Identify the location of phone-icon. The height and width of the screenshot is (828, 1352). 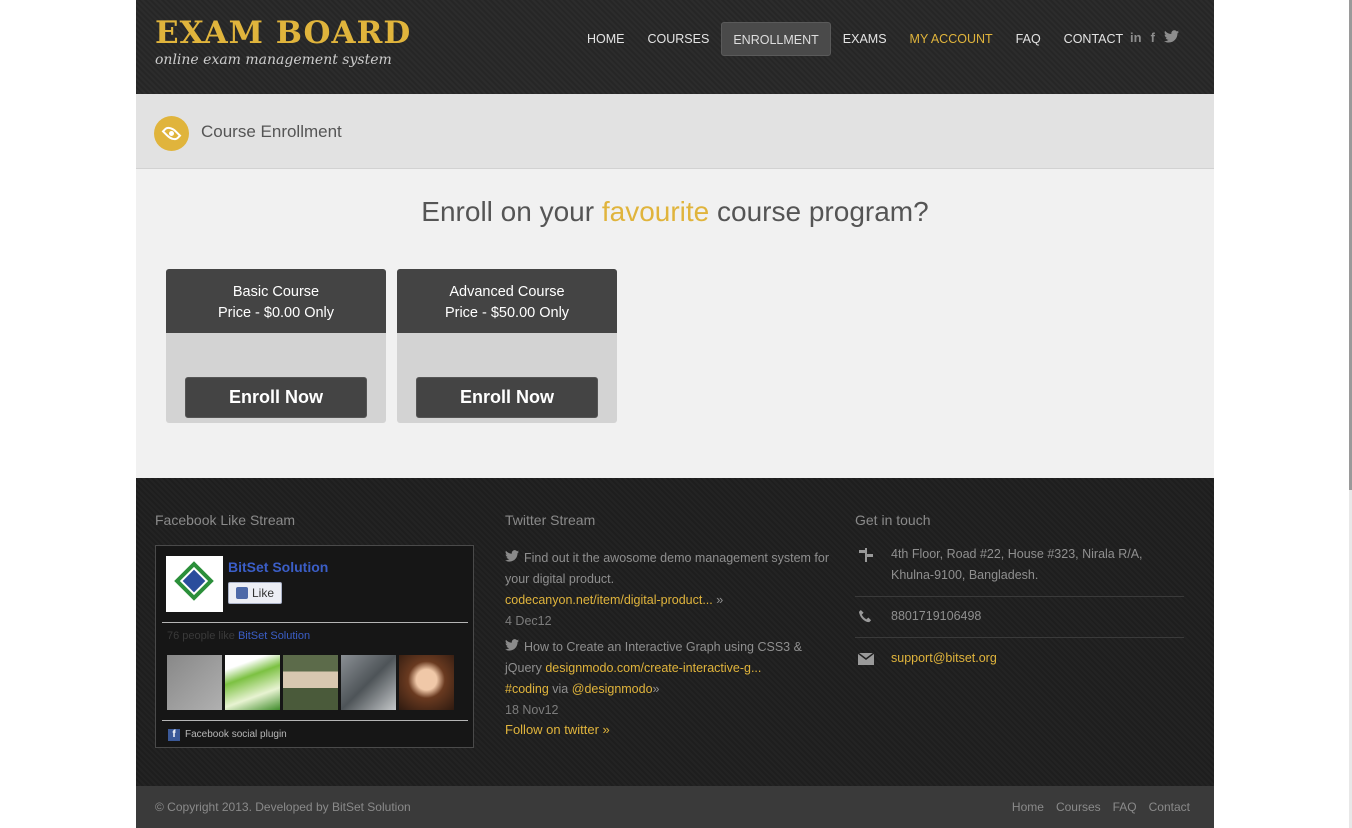
(865, 618).